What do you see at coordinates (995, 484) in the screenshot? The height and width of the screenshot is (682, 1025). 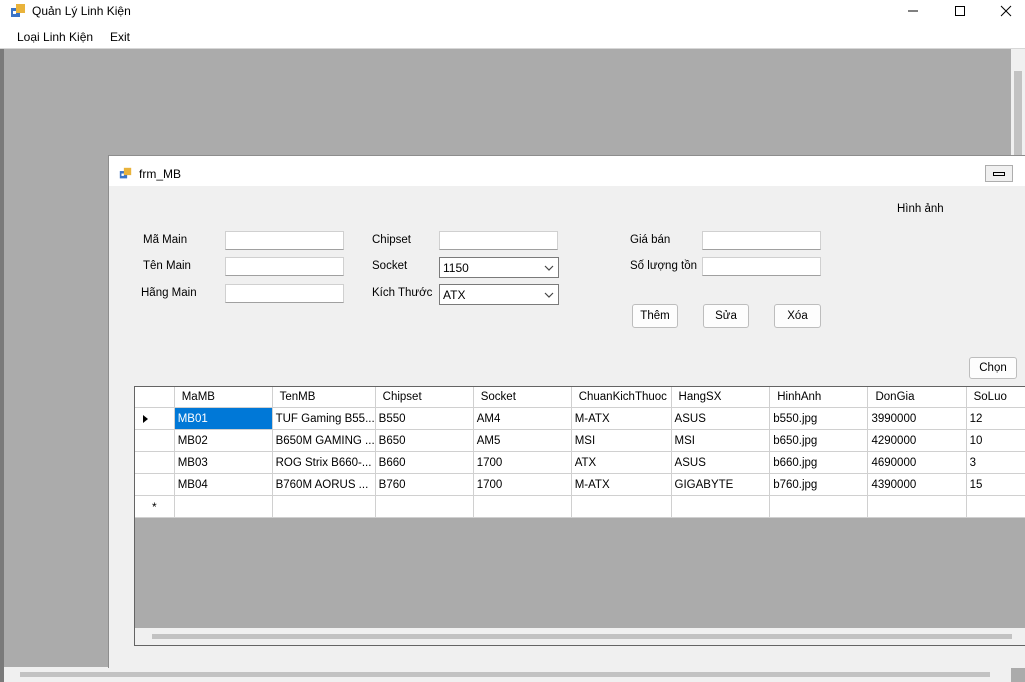 I see `table-cell: 15` at bounding box center [995, 484].